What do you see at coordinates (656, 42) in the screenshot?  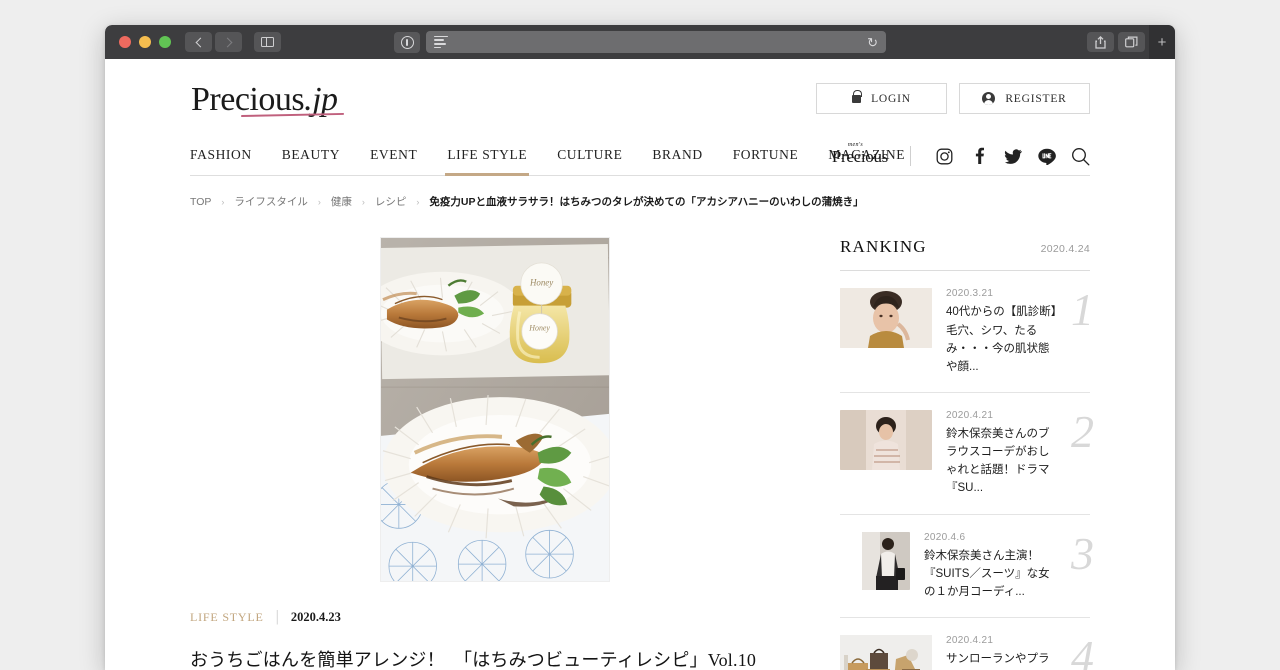 I see `address-bar: ↻` at bounding box center [656, 42].